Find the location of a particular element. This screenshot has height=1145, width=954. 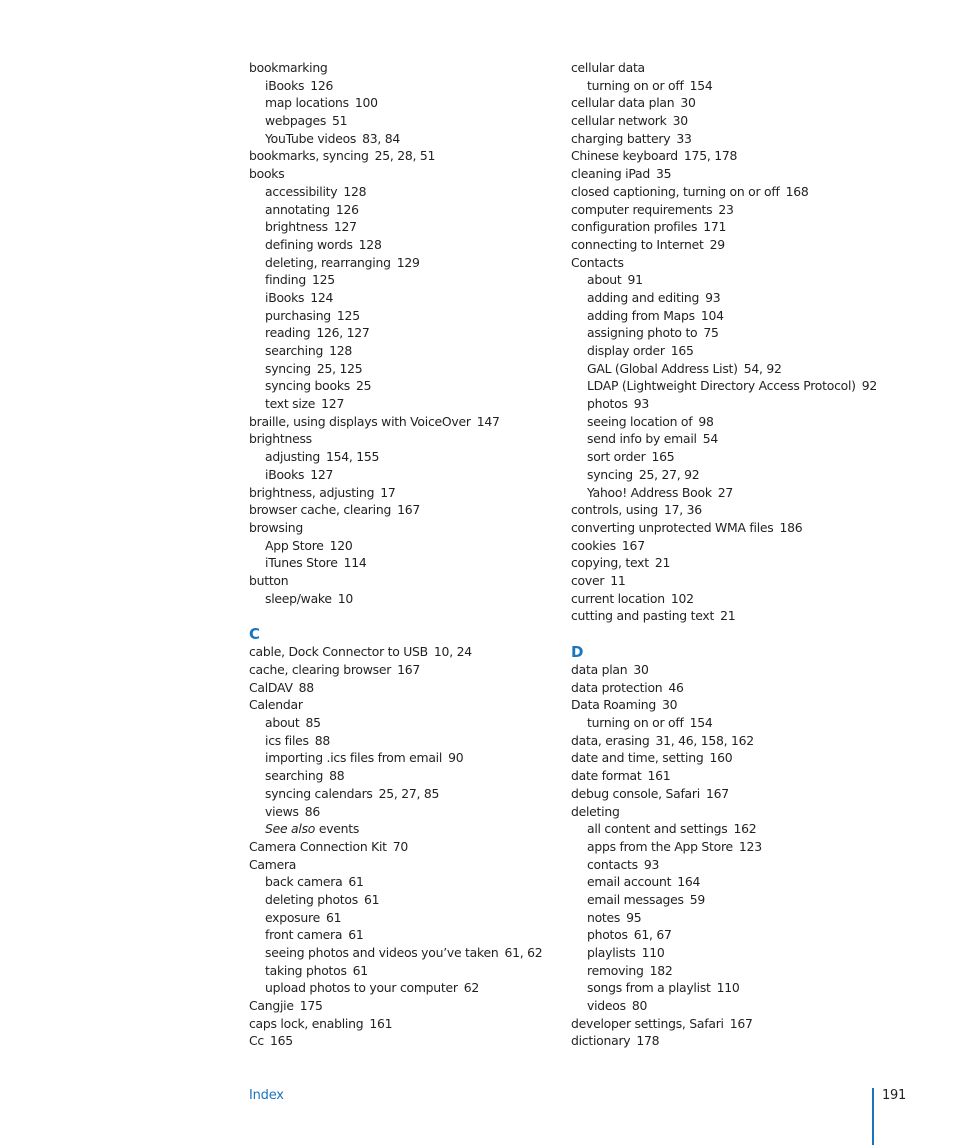

page-references: 25, 28, 51 is located at coordinates (405, 155).